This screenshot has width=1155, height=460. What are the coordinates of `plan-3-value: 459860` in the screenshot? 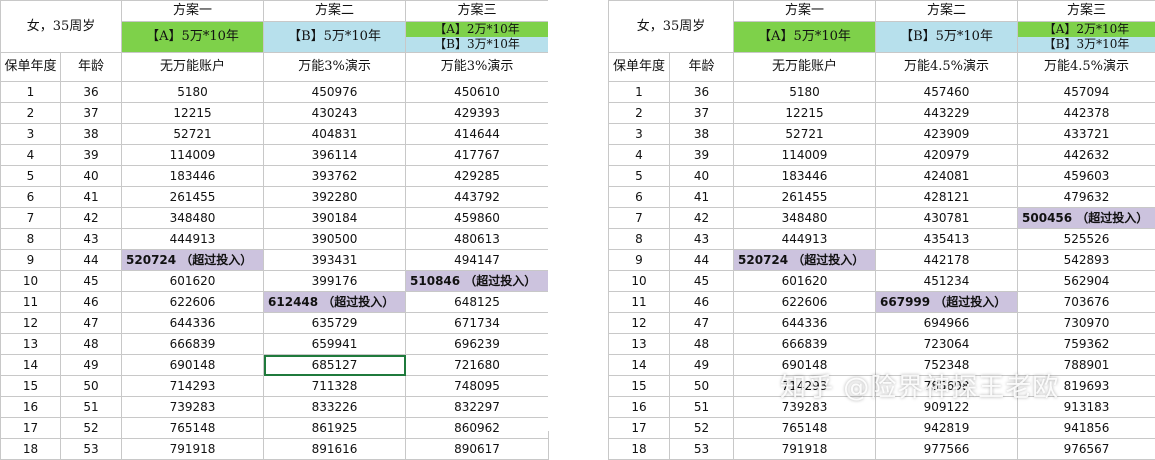 It's located at (477, 218).